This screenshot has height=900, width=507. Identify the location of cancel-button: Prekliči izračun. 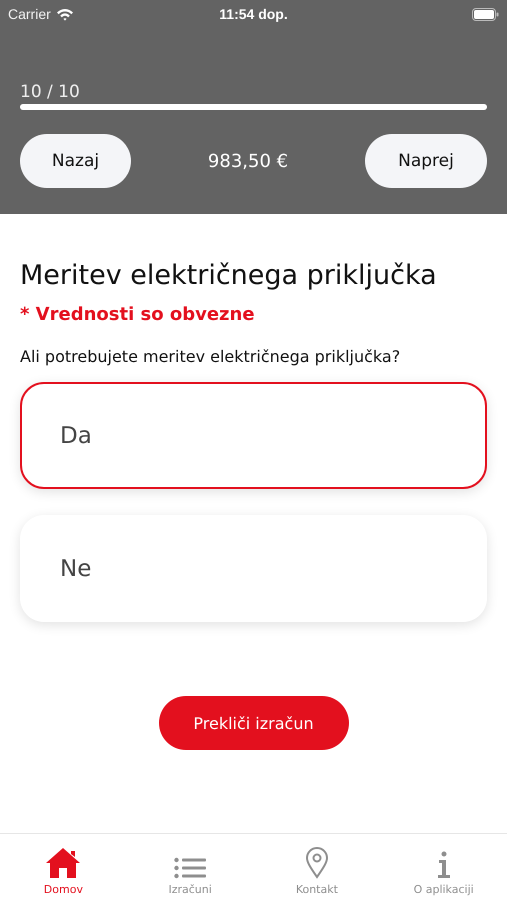
(253, 723).